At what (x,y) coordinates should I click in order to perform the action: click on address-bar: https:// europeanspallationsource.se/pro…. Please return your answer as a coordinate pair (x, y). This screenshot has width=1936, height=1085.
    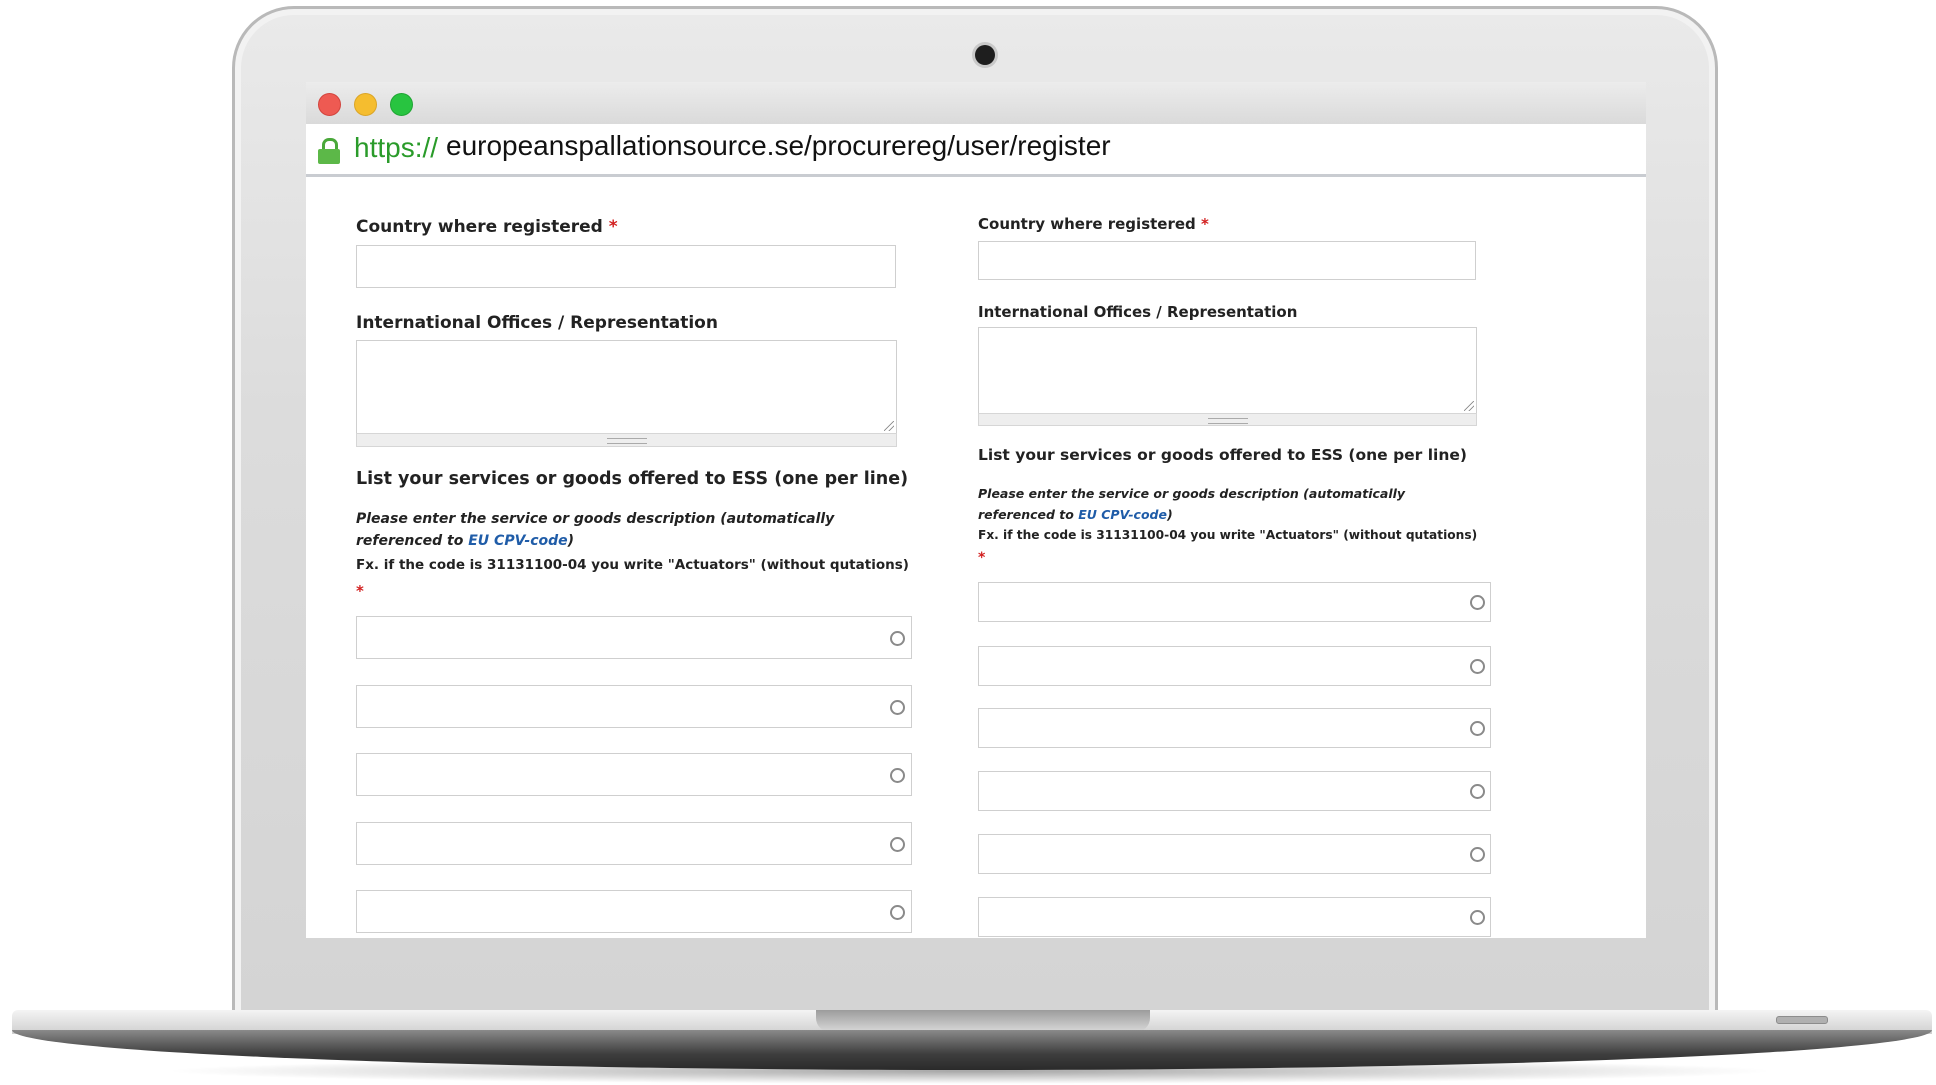
    Looking at the image, I should click on (976, 150).